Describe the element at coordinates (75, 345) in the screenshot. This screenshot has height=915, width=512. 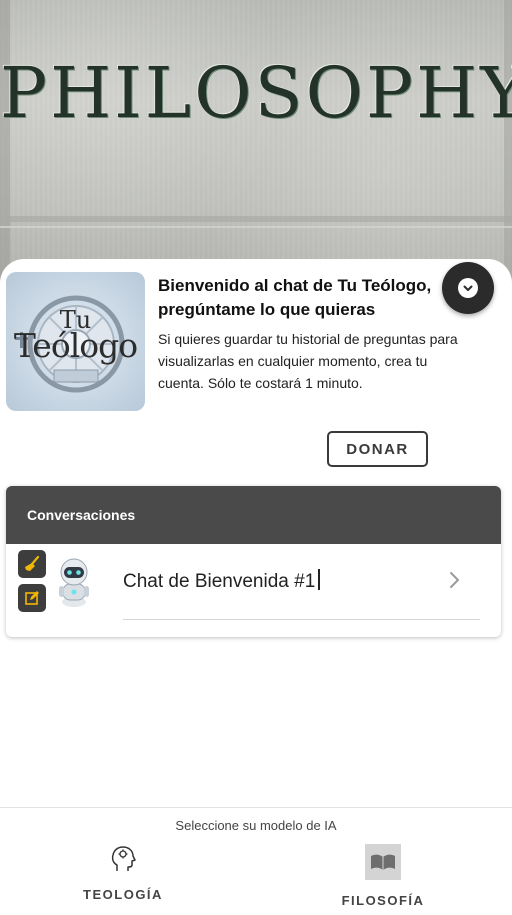
I see `logo-text: Teólogo` at that location.